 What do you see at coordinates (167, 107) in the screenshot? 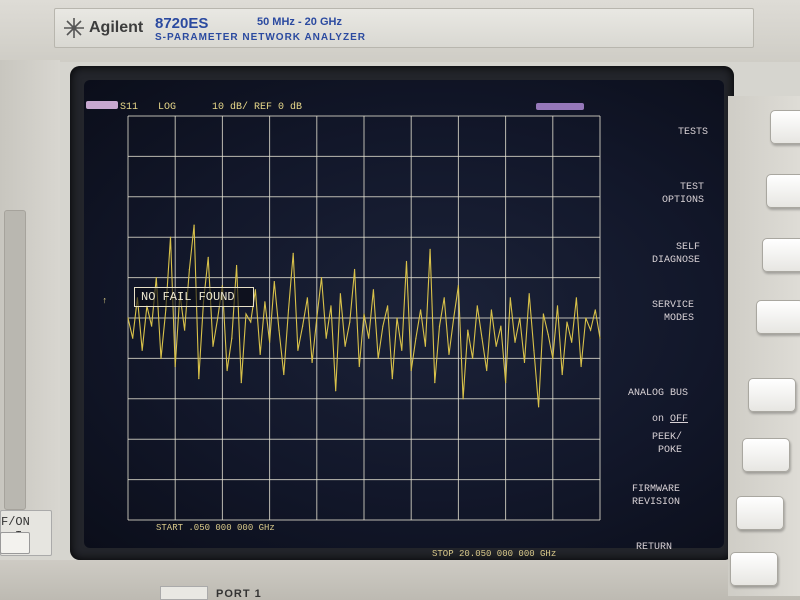
I see `format-readout: LOG` at bounding box center [167, 107].